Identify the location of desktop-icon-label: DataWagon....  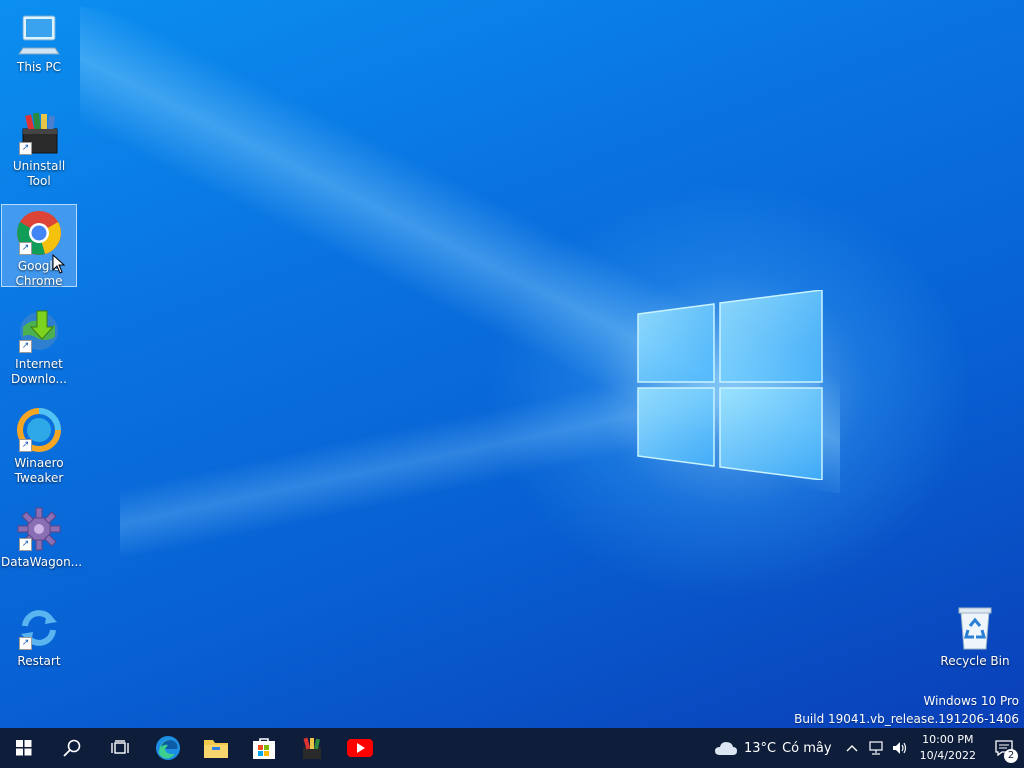
(42, 562).